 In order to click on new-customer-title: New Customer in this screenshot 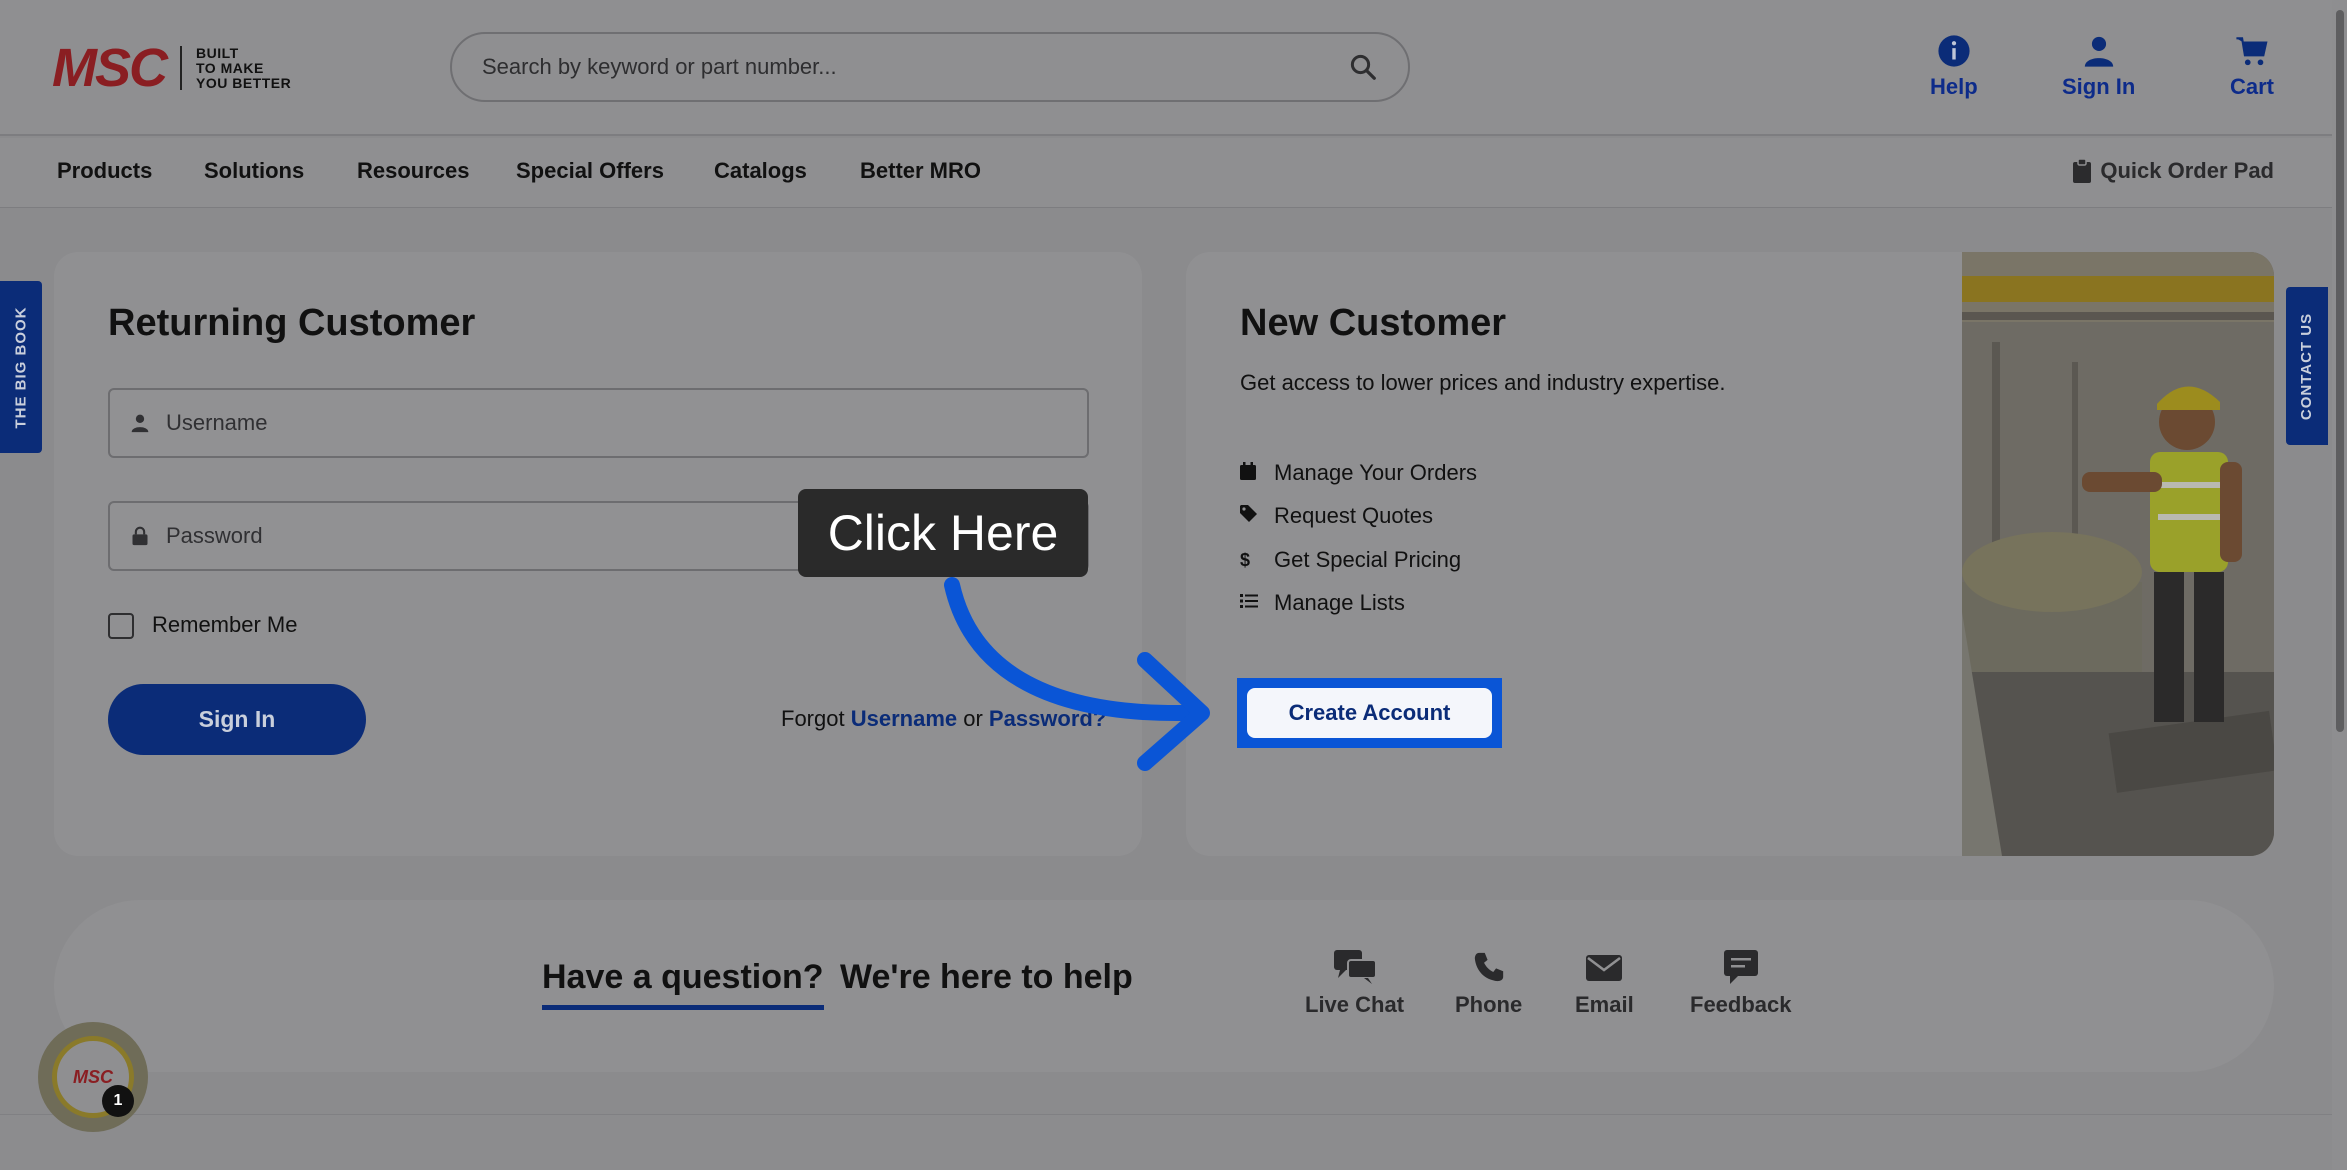, I will do `click(1373, 323)`.